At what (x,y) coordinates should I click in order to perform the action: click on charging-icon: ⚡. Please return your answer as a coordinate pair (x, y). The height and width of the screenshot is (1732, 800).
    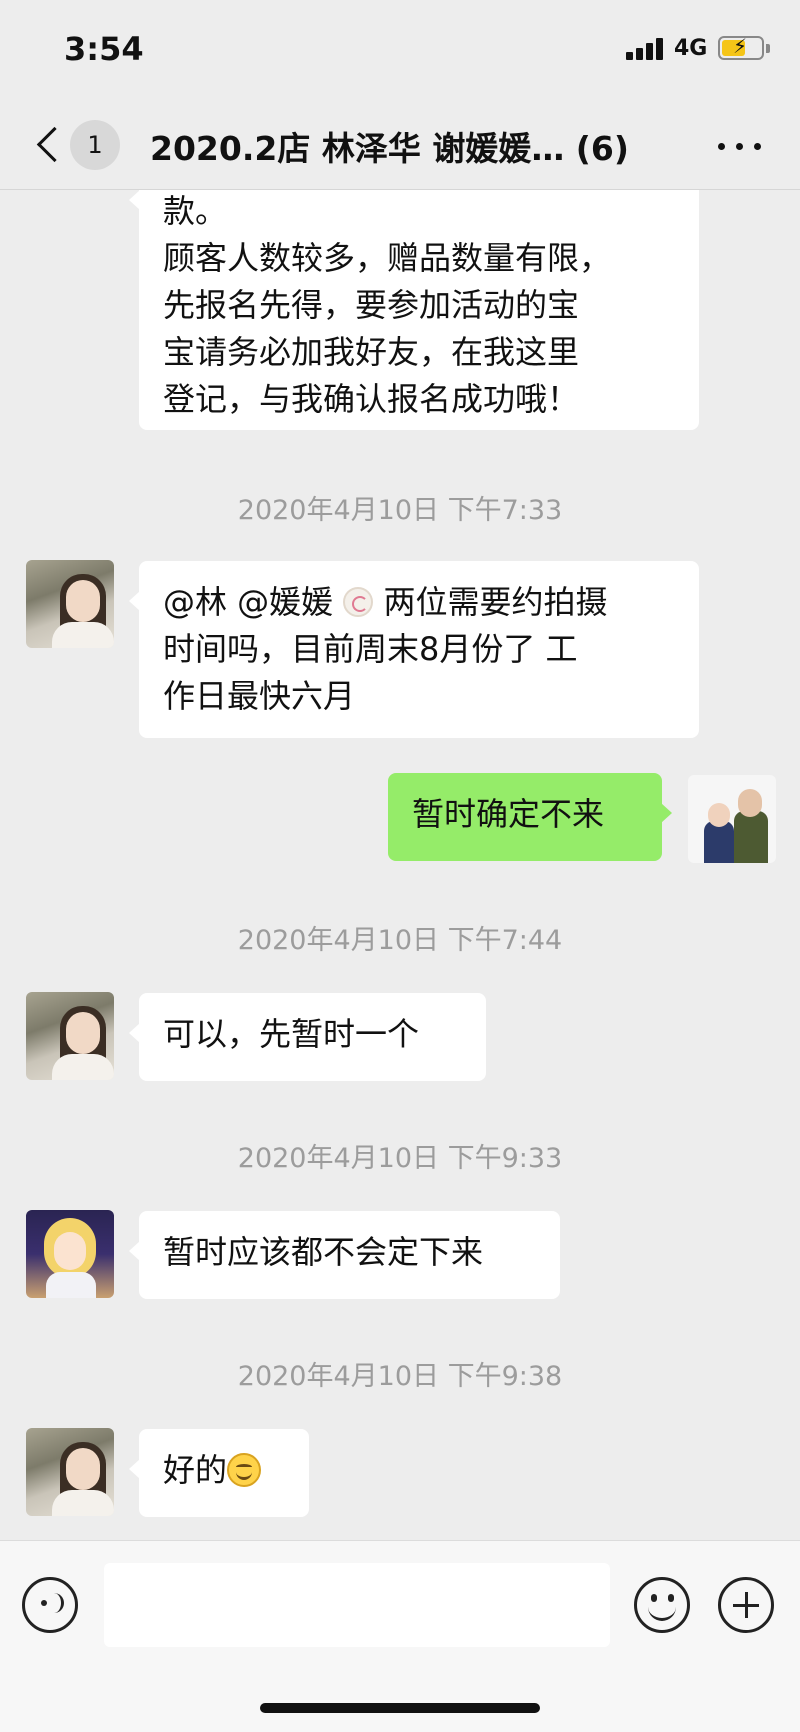
    Looking at the image, I should click on (740, 46).